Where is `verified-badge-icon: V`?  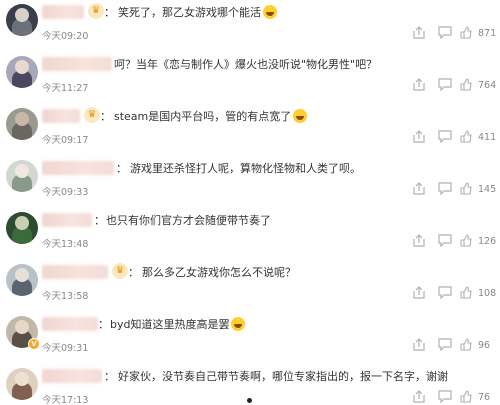 verified-badge-icon: V is located at coordinates (34, 344).